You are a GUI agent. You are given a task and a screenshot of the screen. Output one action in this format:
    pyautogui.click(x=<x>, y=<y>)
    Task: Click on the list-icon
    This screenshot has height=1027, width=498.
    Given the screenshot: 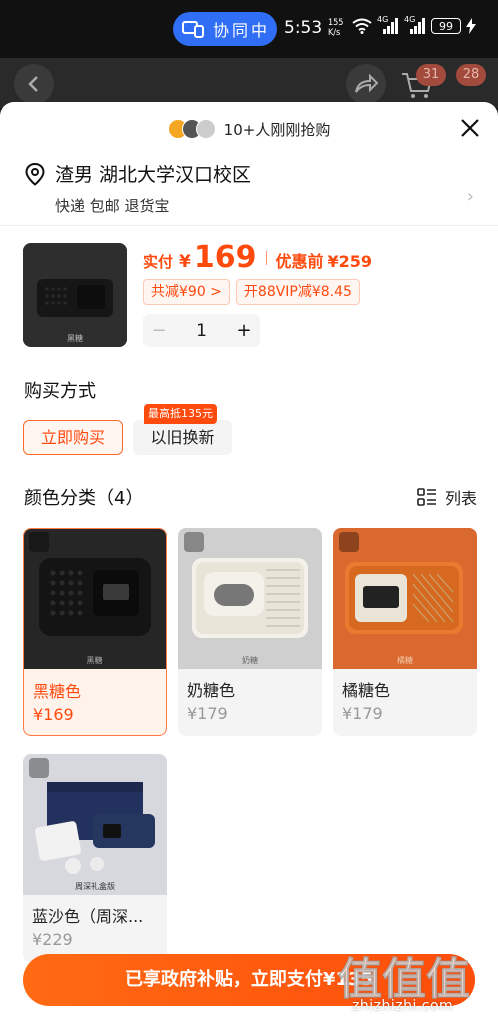 What is the action you would take?
    pyautogui.click(x=426, y=497)
    